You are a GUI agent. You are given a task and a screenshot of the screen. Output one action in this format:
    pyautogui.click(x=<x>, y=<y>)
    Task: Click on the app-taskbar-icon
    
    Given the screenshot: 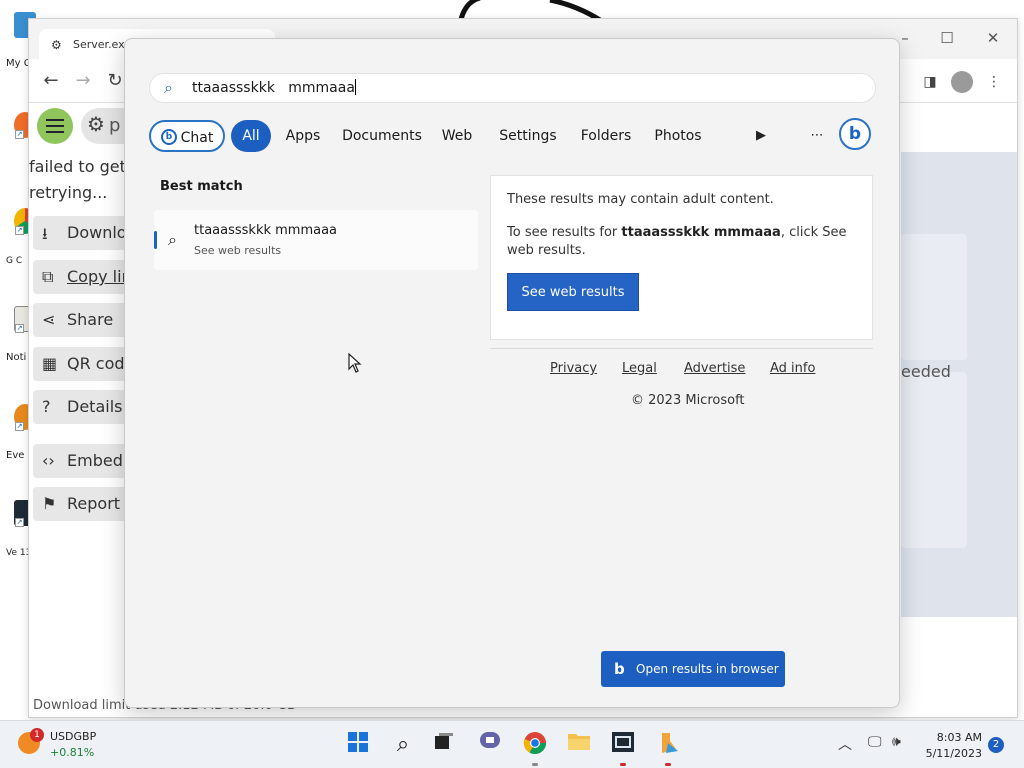 What is the action you would take?
    pyautogui.click(x=668, y=745)
    